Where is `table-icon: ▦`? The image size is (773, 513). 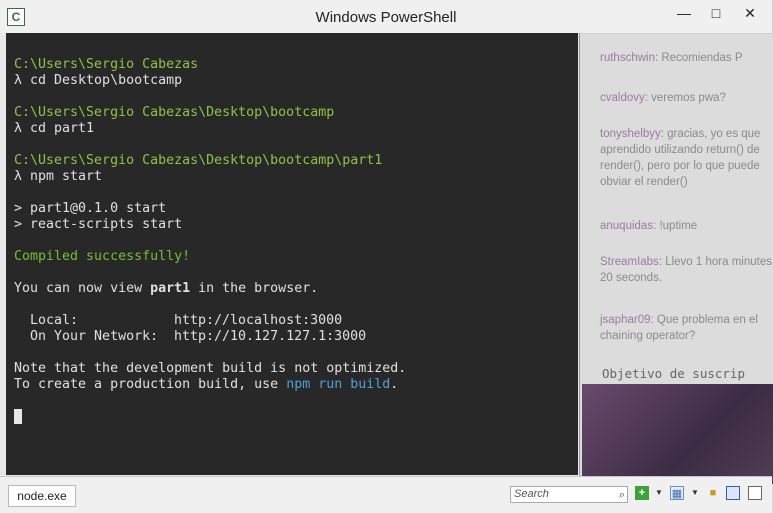 table-icon: ▦ is located at coordinates (677, 493).